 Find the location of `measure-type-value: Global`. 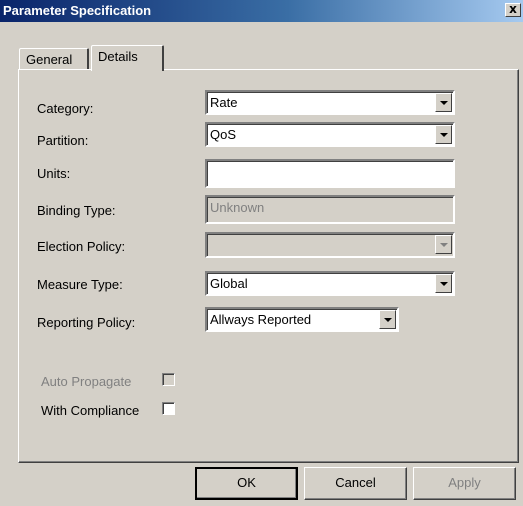

measure-type-value: Global is located at coordinates (229, 283).